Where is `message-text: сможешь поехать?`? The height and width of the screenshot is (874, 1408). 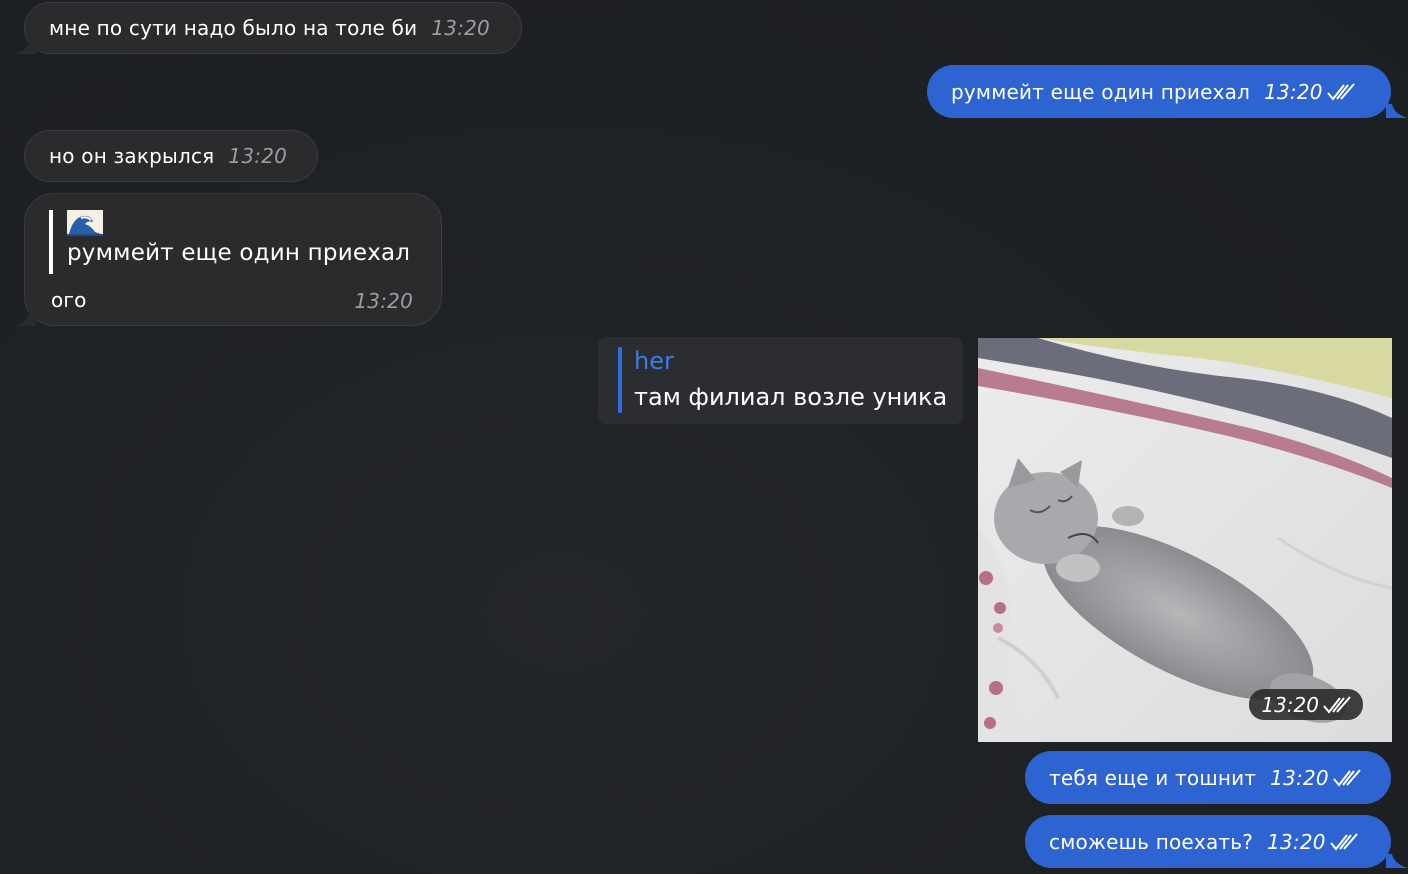
message-text: сможешь поехать? is located at coordinates (1151, 841).